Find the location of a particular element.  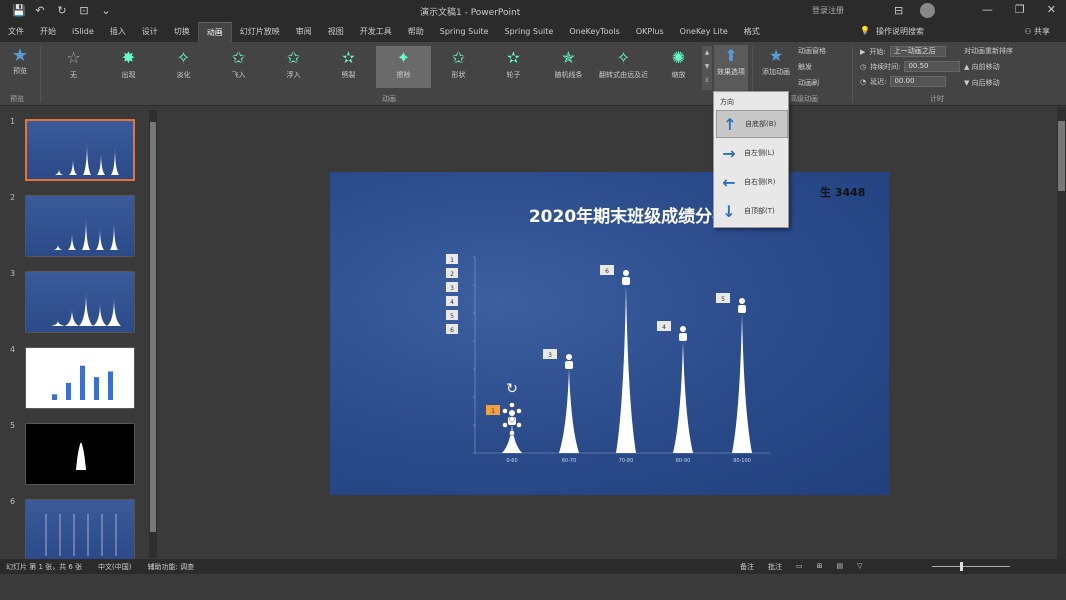

avatar is located at coordinates (927, 10).